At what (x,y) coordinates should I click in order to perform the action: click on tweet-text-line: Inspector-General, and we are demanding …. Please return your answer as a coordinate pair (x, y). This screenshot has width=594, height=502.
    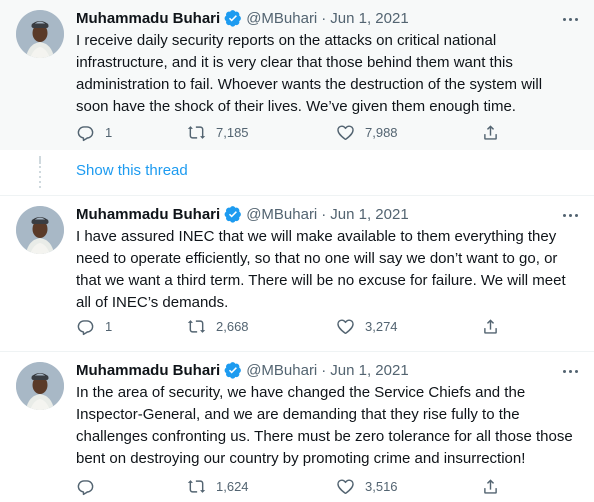
    Looking at the image, I should click on (298, 414).